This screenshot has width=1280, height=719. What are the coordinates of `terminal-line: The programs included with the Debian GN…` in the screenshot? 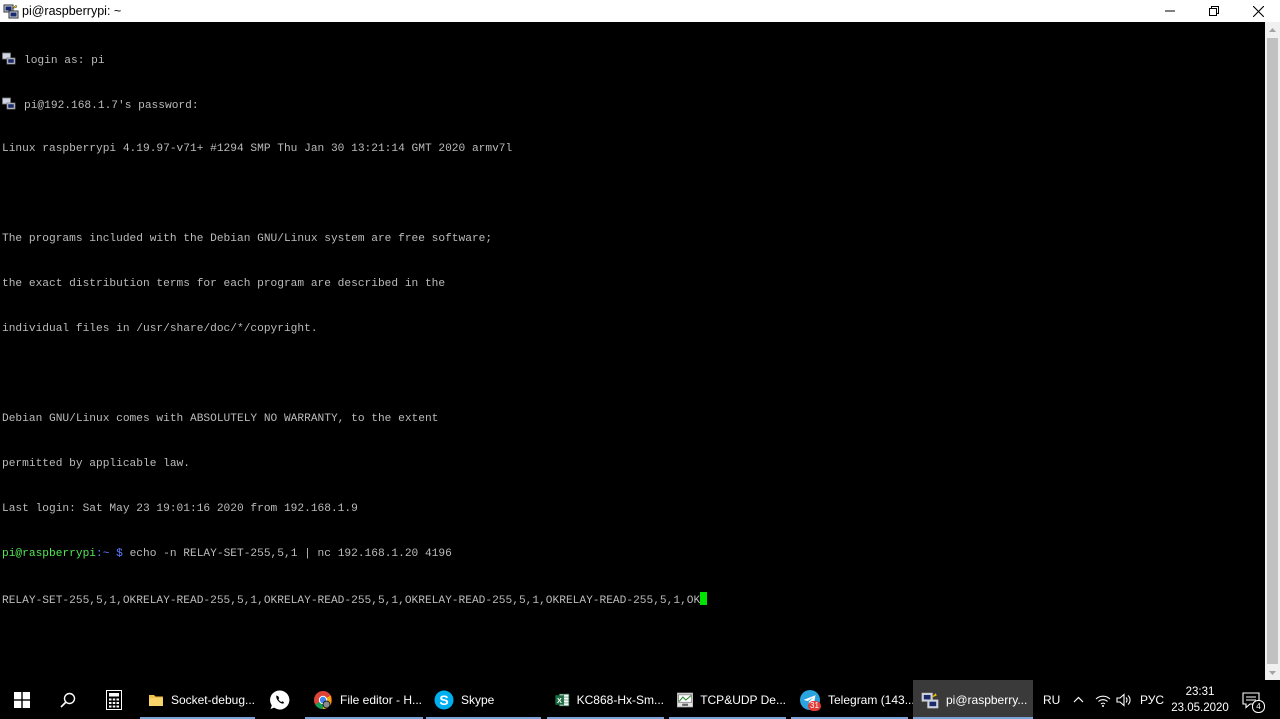 It's located at (247, 239).